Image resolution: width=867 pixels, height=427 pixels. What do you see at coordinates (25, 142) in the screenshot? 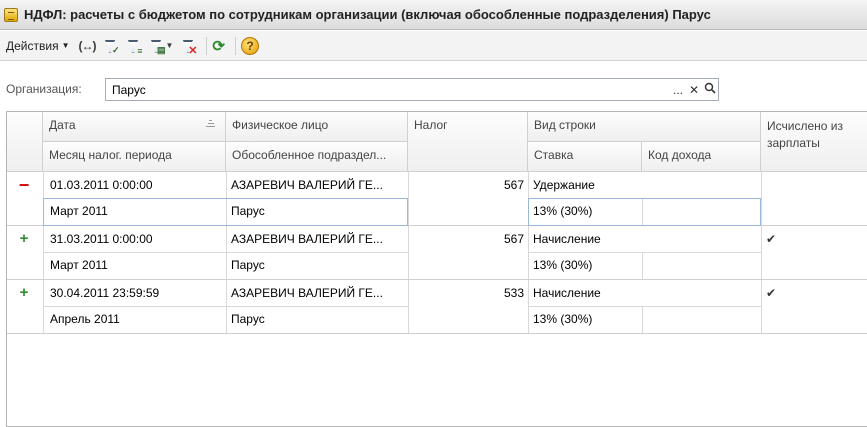
I see `row-marker-header` at bounding box center [25, 142].